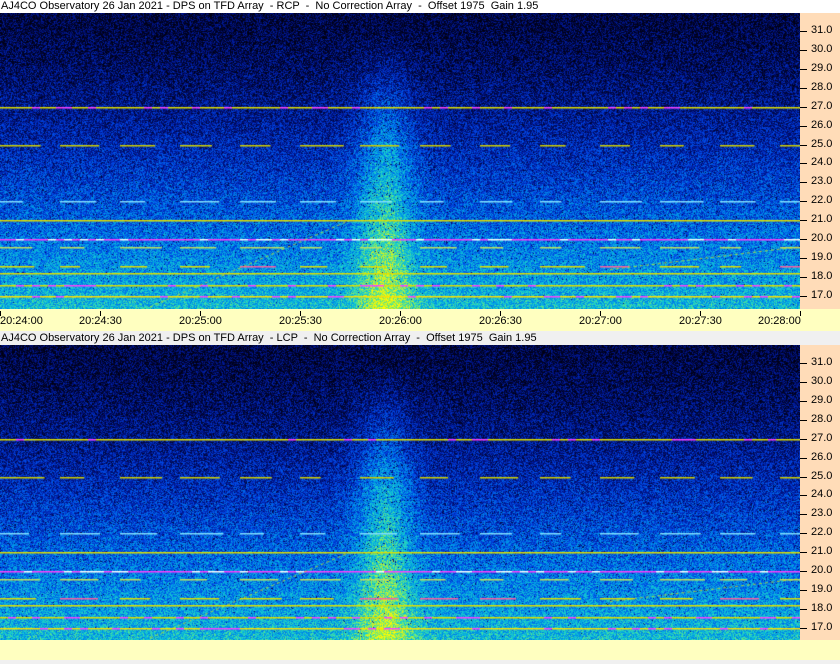 The height and width of the screenshot is (664, 840). What do you see at coordinates (700, 321) in the screenshot?
I see `time-label: 20:27:30` at bounding box center [700, 321].